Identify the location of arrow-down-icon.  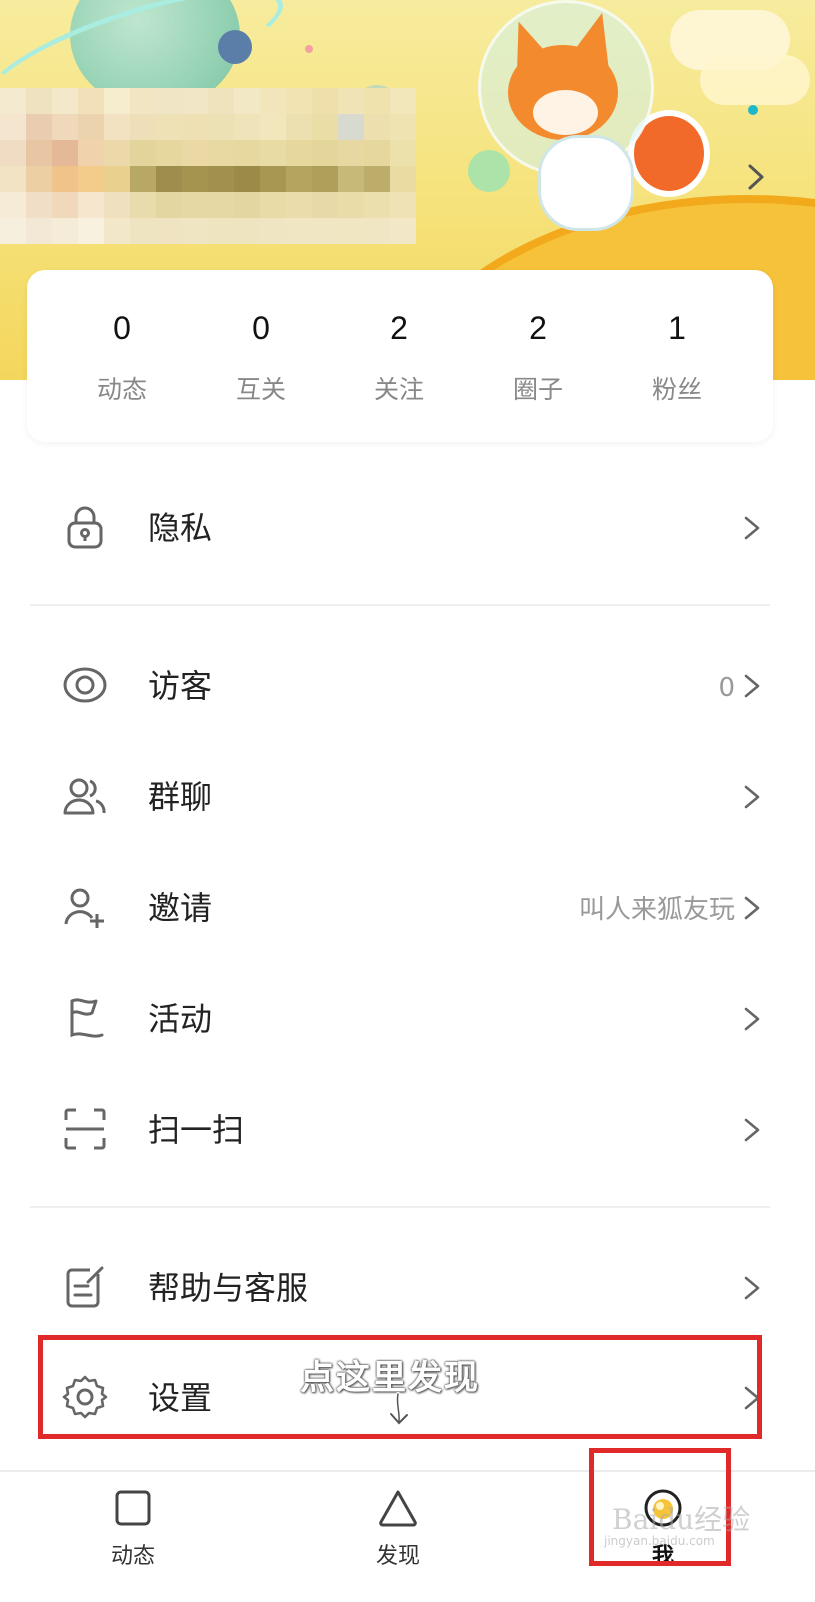
(399, 1408).